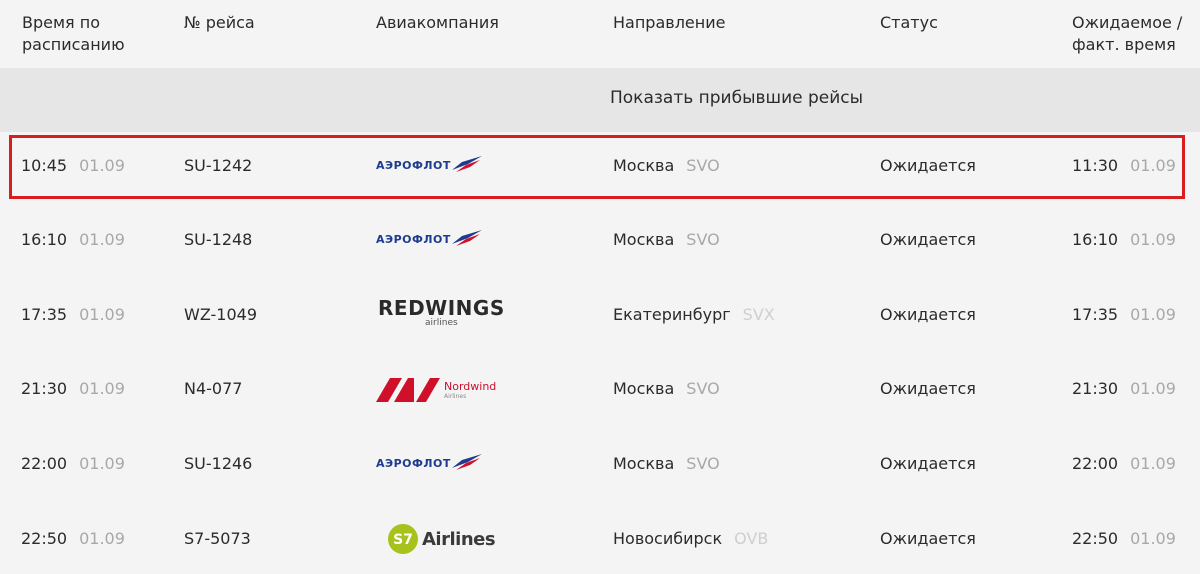  What do you see at coordinates (437, 23) in the screenshot?
I see `header-airline: Авиакомпания` at bounding box center [437, 23].